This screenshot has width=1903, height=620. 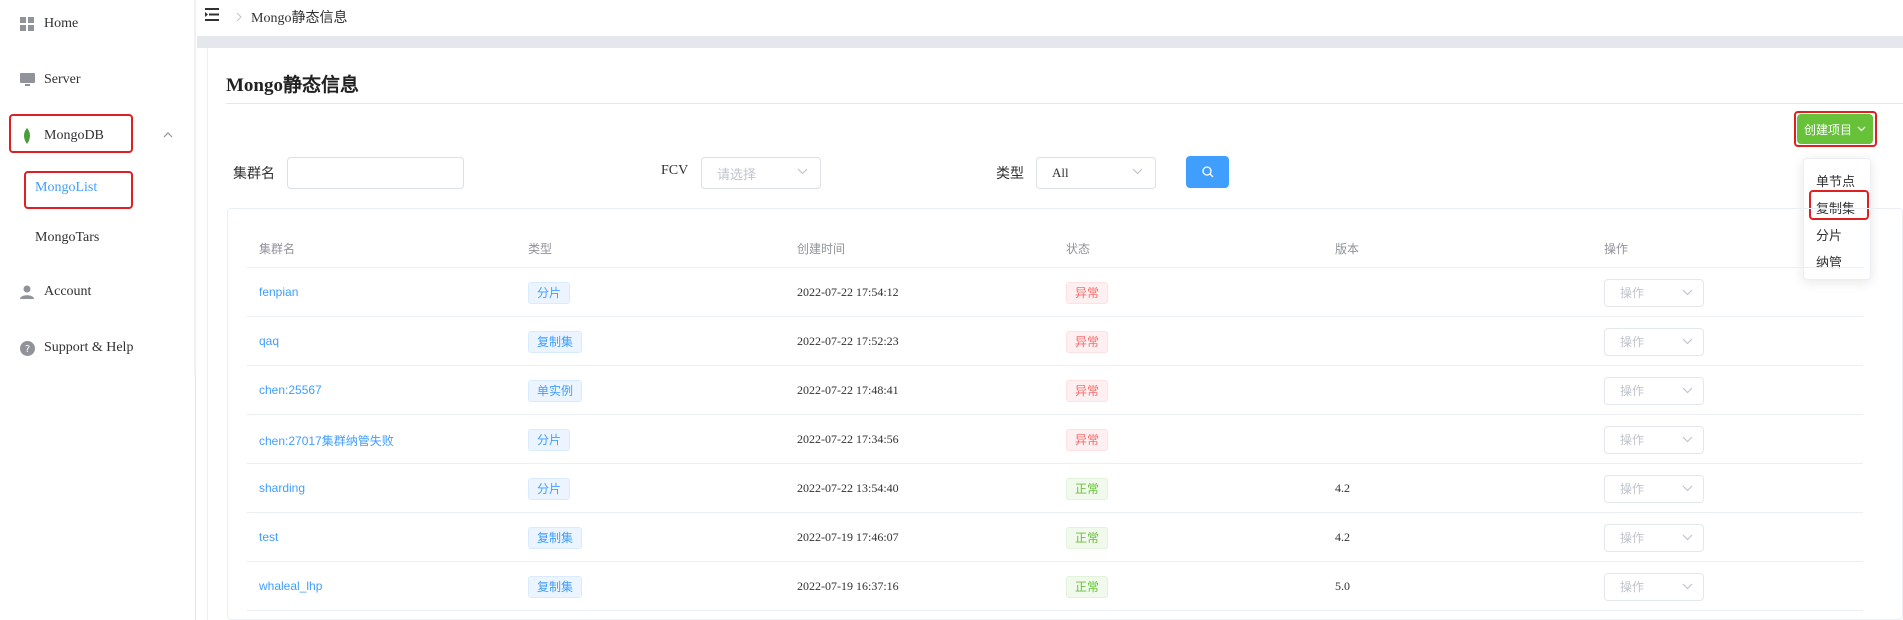 What do you see at coordinates (290, 586) in the screenshot?
I see `cluster-name-link: whaleal_lhp` at bounding box center [290, 586].